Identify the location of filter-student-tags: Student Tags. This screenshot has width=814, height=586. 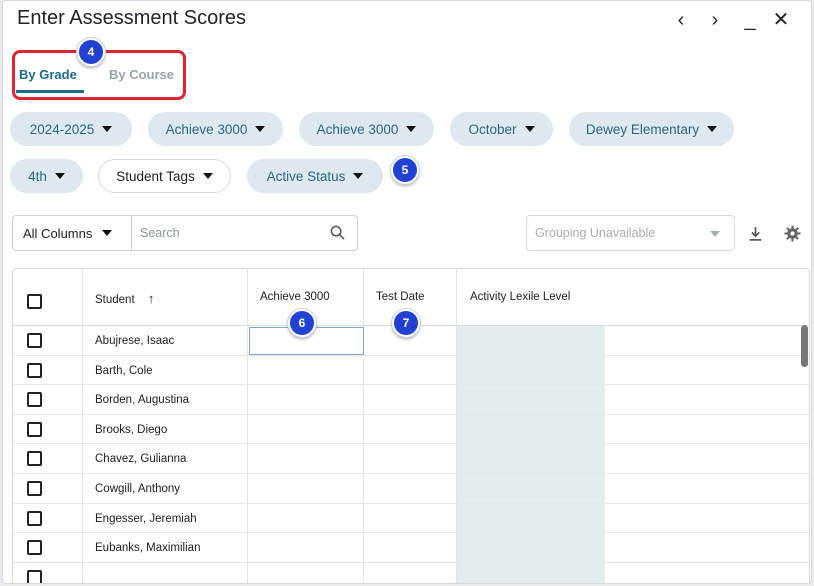
(164, 176).